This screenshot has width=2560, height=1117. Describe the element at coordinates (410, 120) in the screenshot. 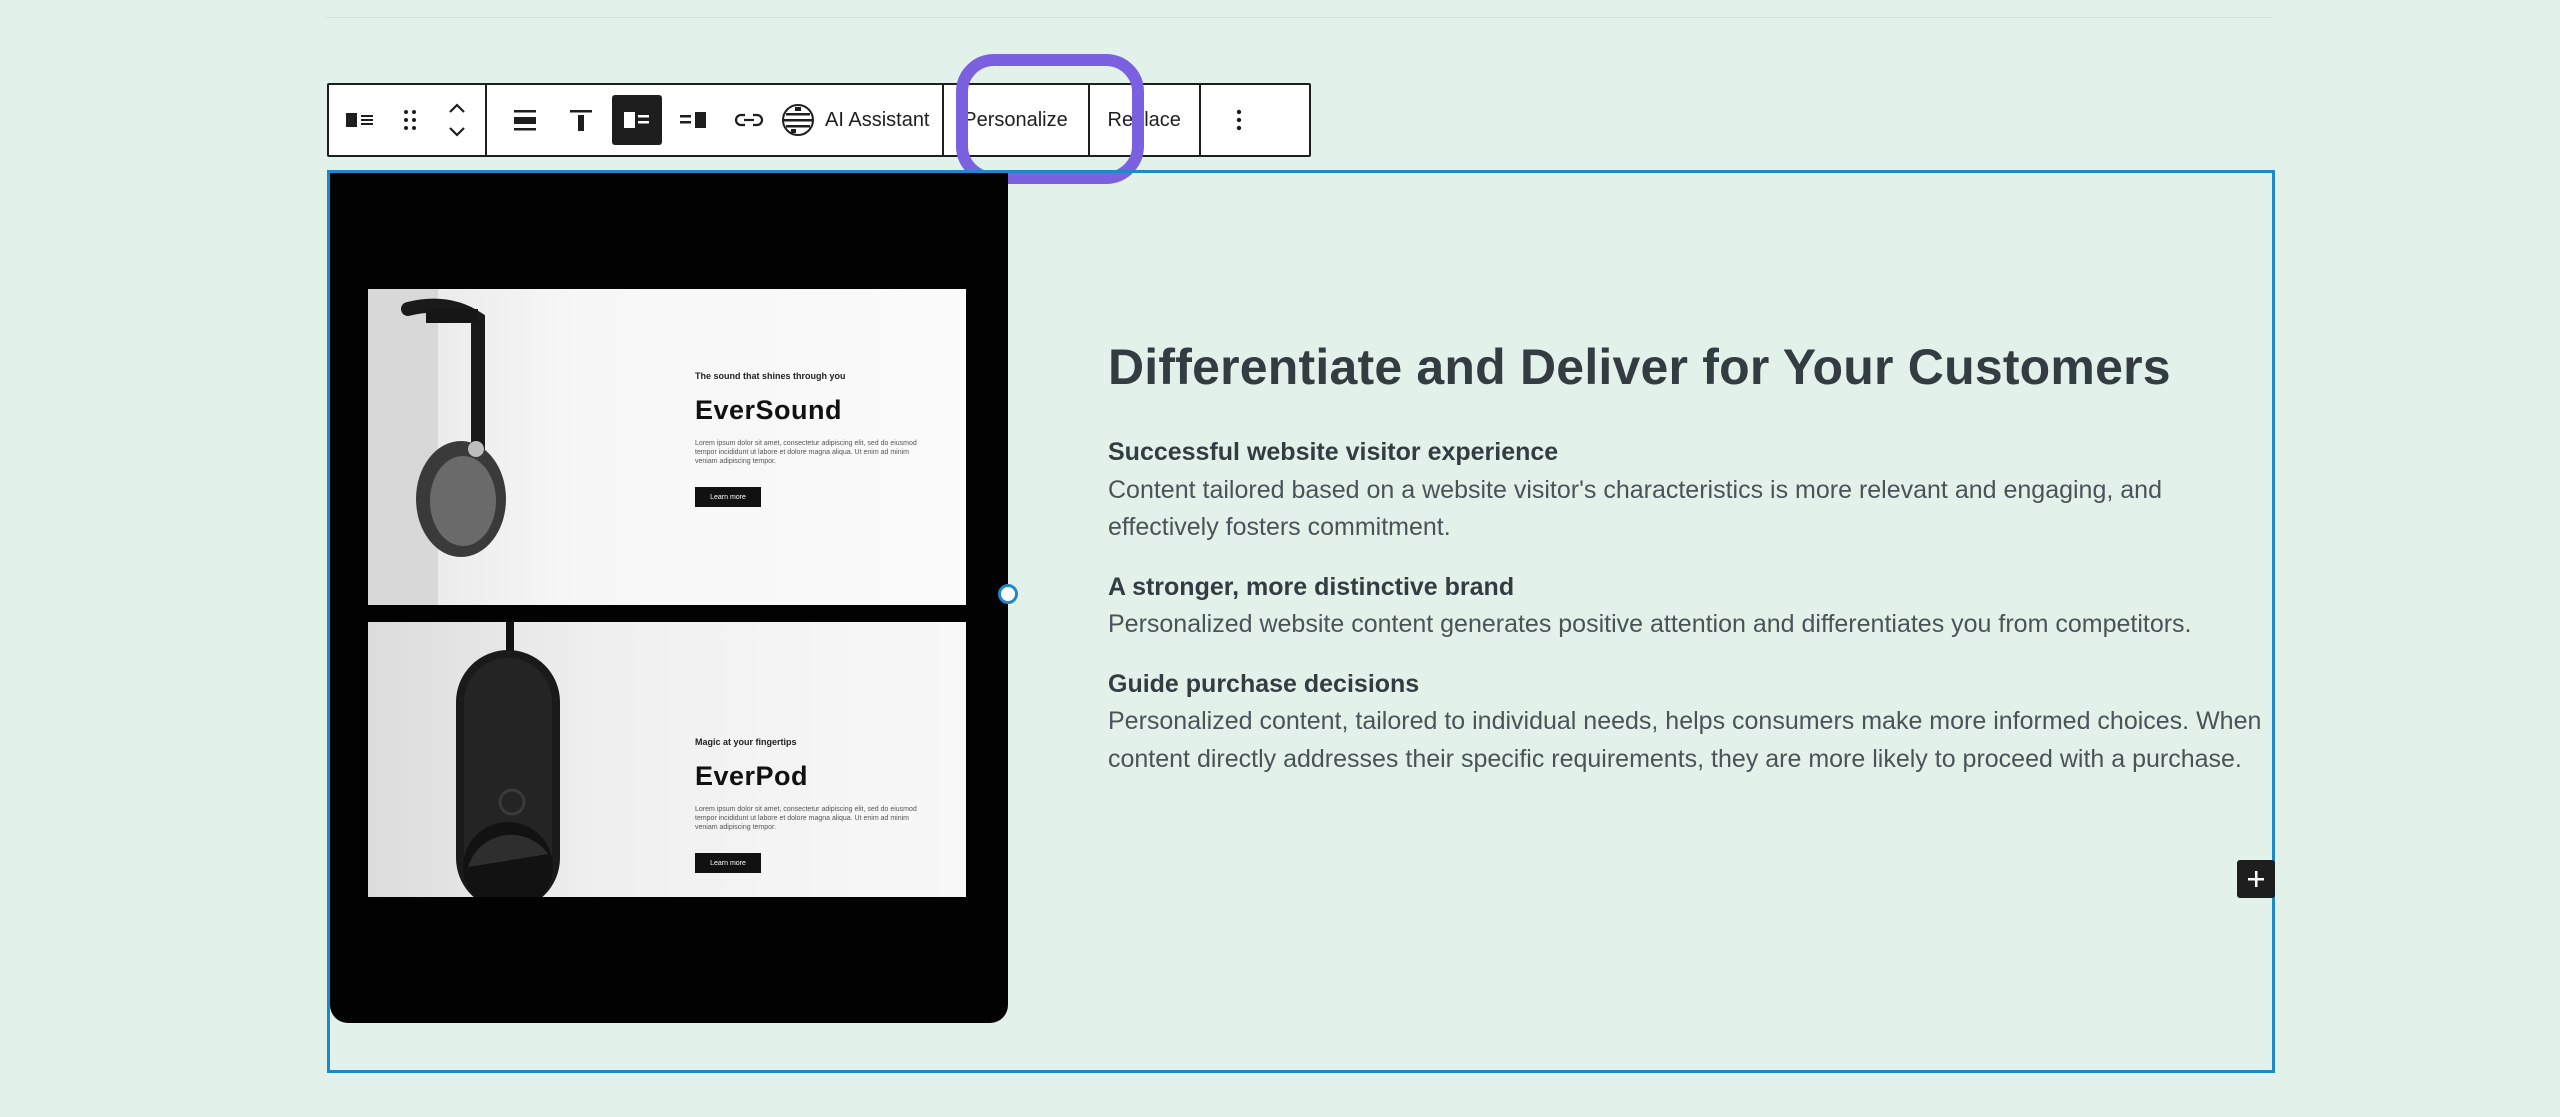

I see `drag-handle-icon` at that location.